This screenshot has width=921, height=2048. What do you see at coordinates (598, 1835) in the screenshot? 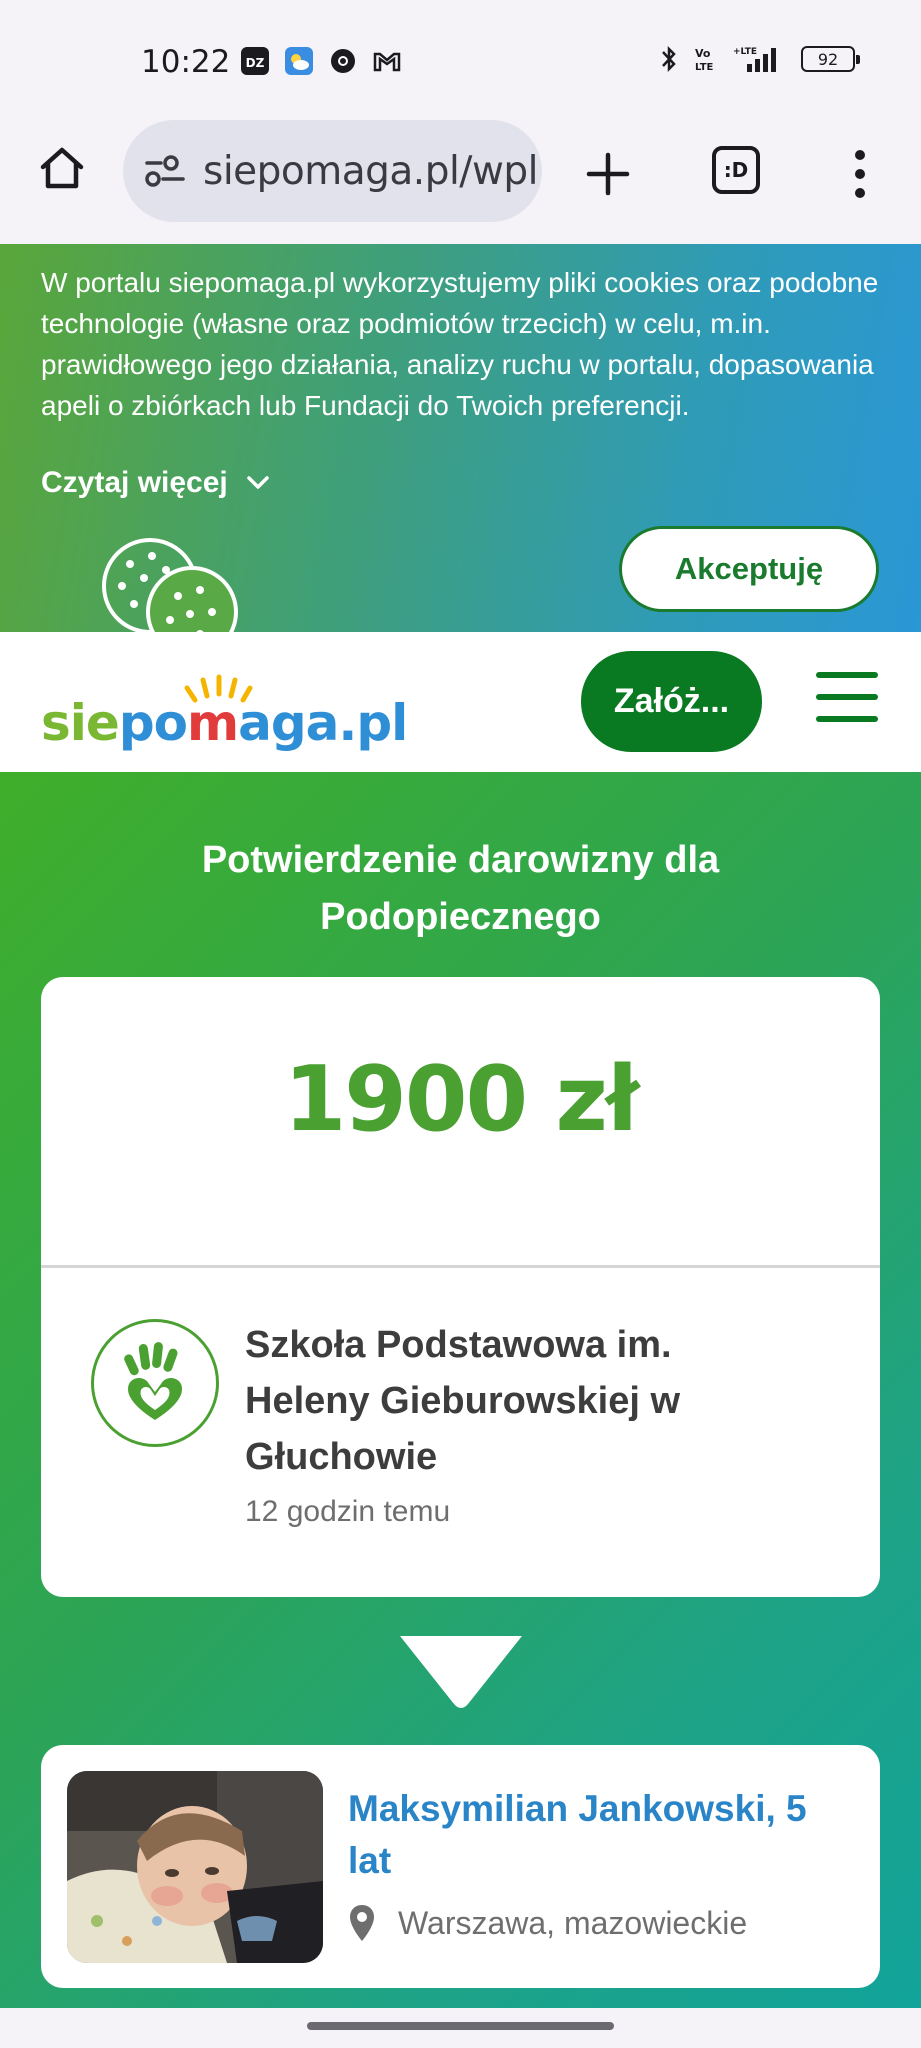
I see `beneficiary-name: Maksymilian Jankowski, 5 lat` at bounding box center [598, 1835].